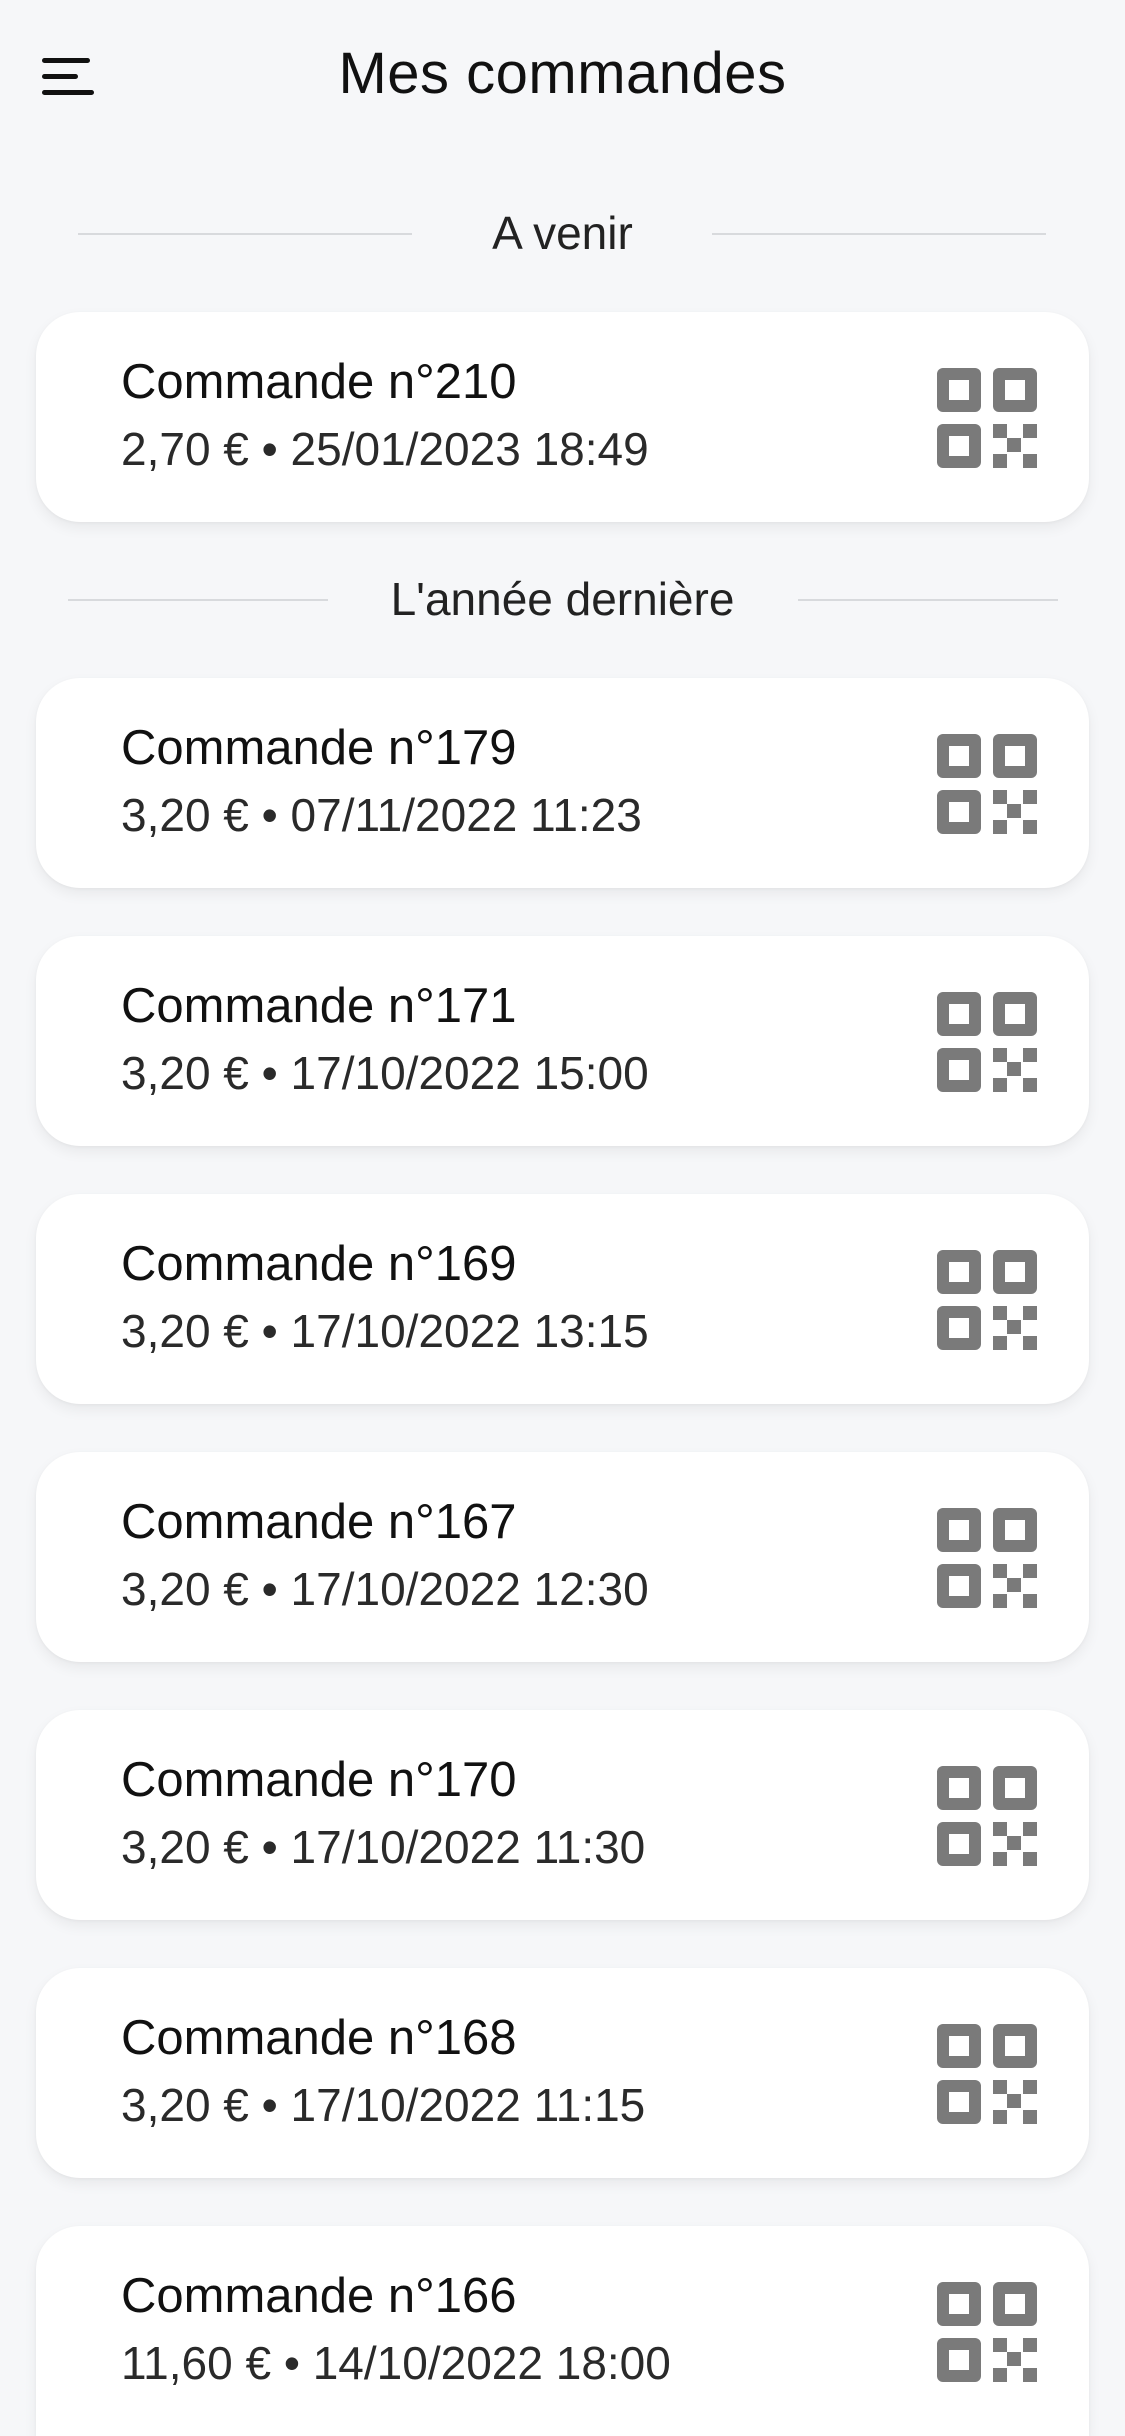  Describe the element at coordinates (319, 1006) in the screenshot. I see `order-title: Commande n°171` at that location.